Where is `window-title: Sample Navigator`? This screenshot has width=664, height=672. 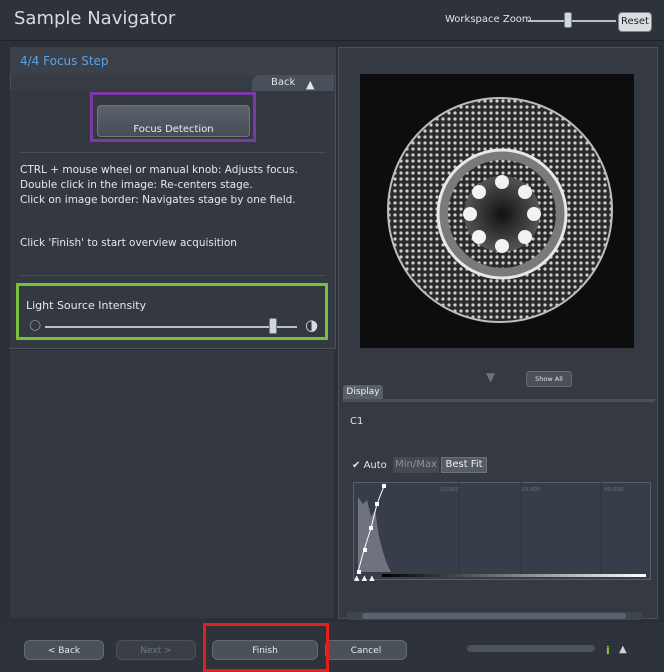 window-title: Sample Navigator is located at coordinates (95, 18).